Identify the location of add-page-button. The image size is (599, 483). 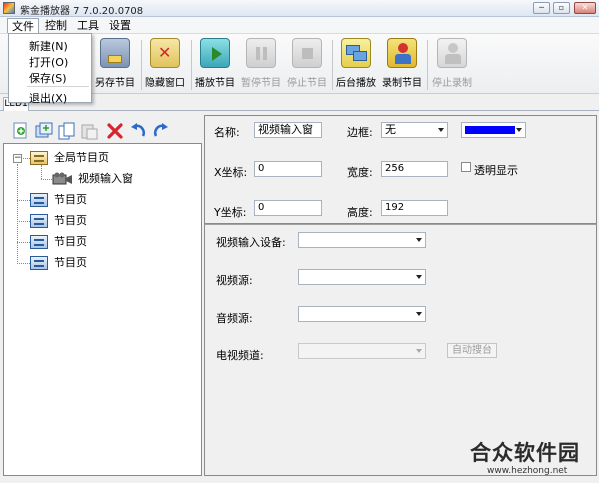
(21, 131).